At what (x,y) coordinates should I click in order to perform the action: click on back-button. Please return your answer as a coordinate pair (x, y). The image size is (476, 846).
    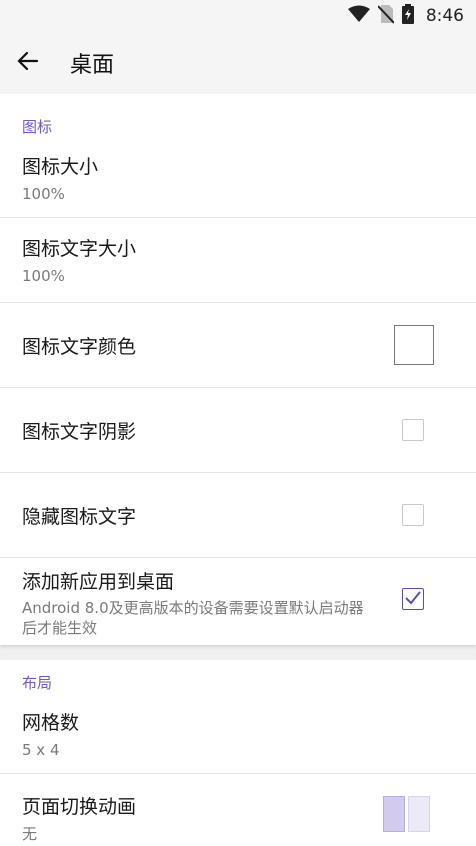
    Looking at the image, I should click on (28, 63).